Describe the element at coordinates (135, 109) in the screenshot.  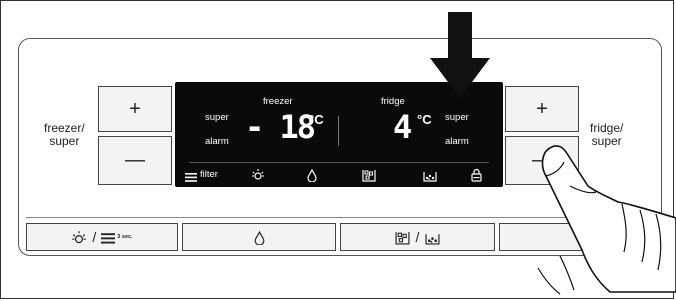
I see `freezer-plus-button: +` at that location.